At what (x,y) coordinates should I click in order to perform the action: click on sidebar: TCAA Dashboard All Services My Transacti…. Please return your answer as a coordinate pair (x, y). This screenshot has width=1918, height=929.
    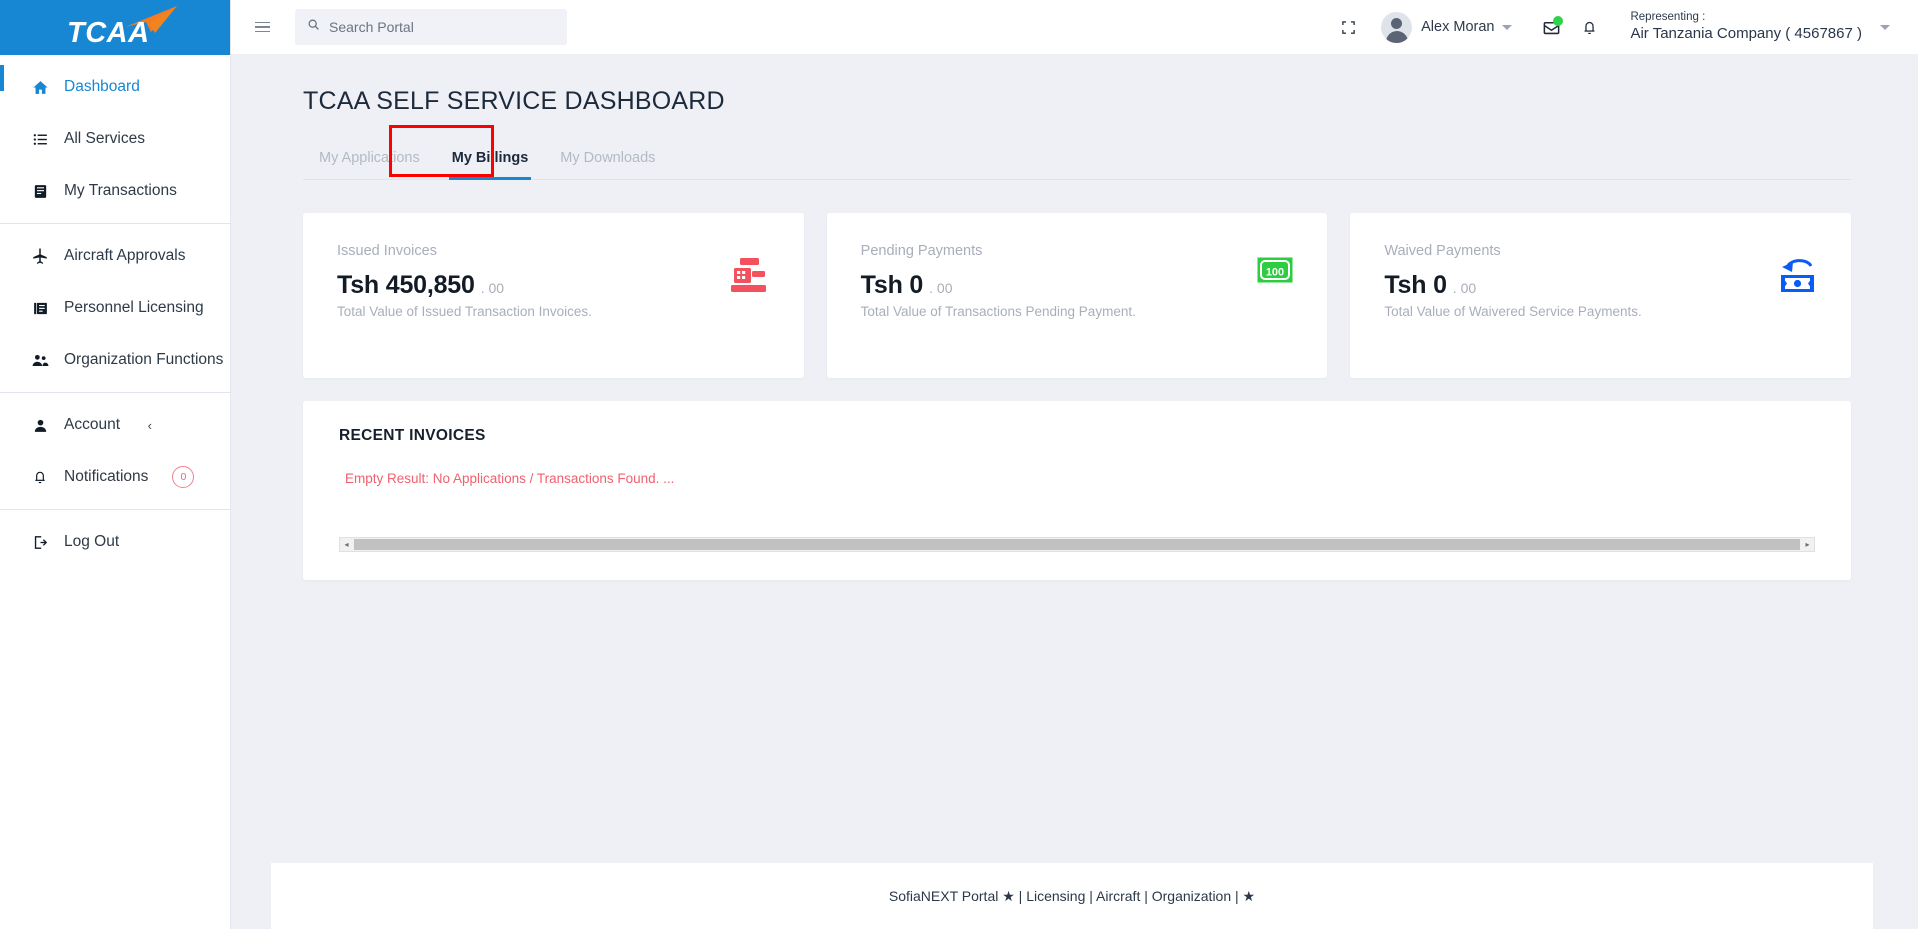
    Looking at the image, I should click on (115, 464).